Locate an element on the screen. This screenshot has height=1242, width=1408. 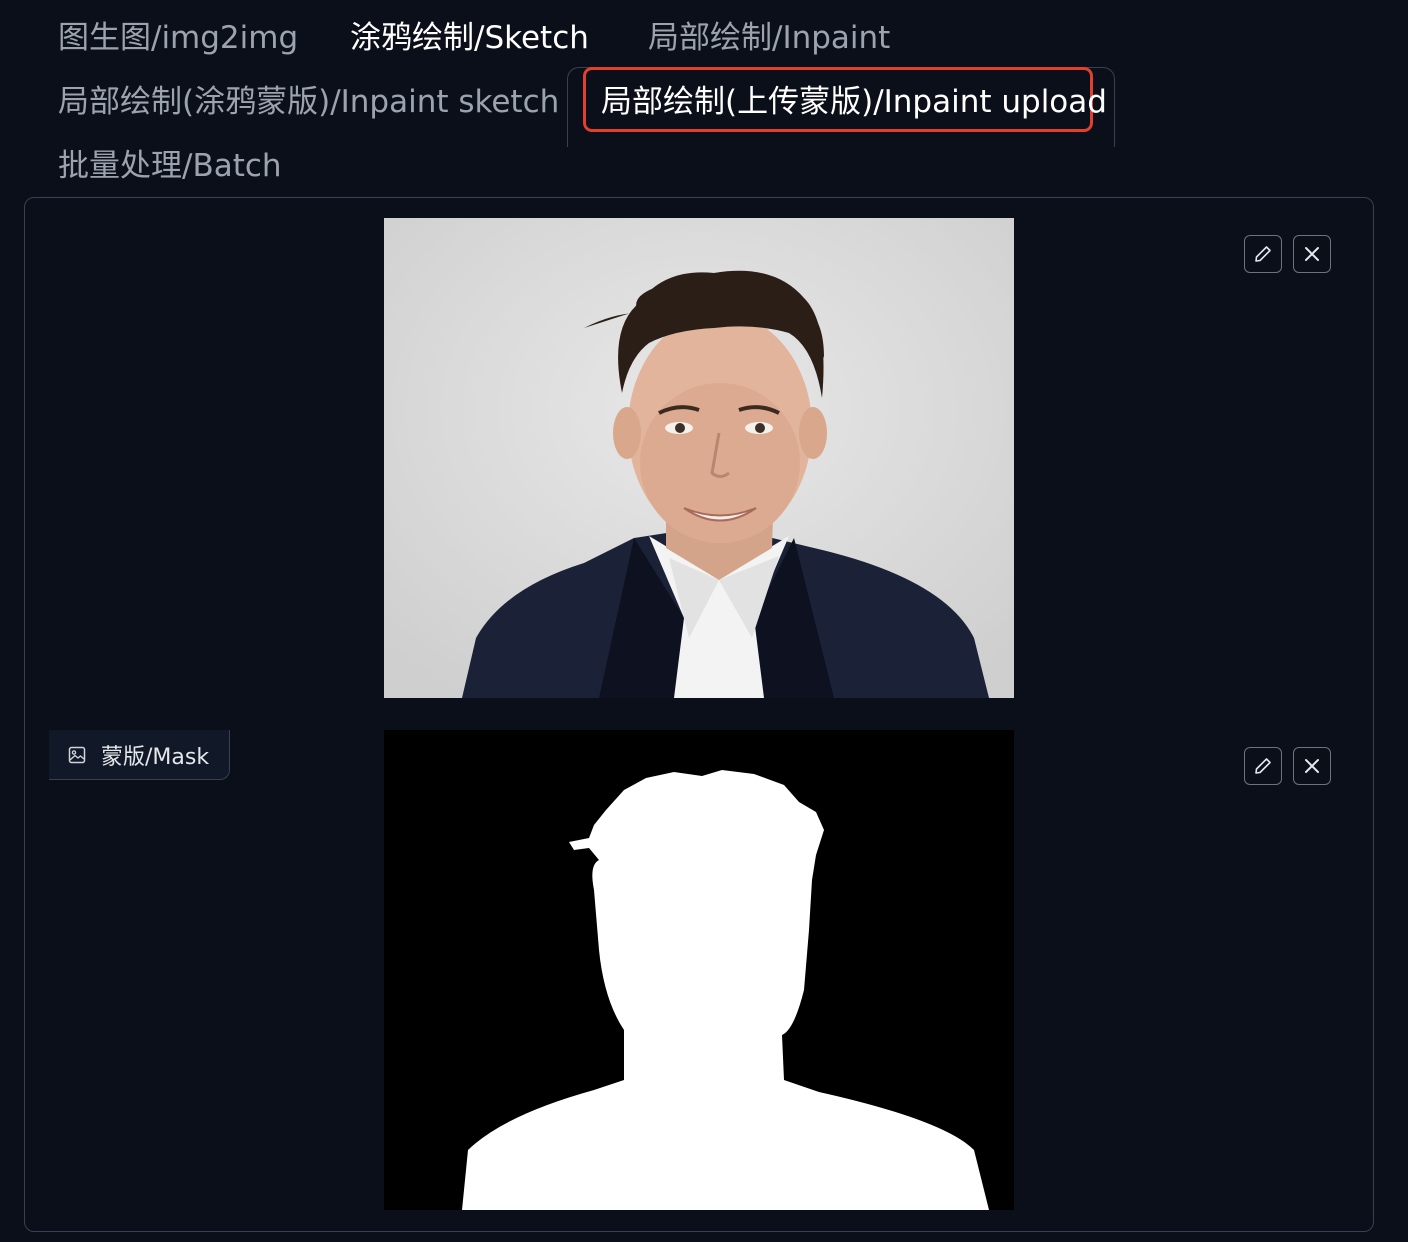
clear-image-button is located at coordinates (1312, 254).